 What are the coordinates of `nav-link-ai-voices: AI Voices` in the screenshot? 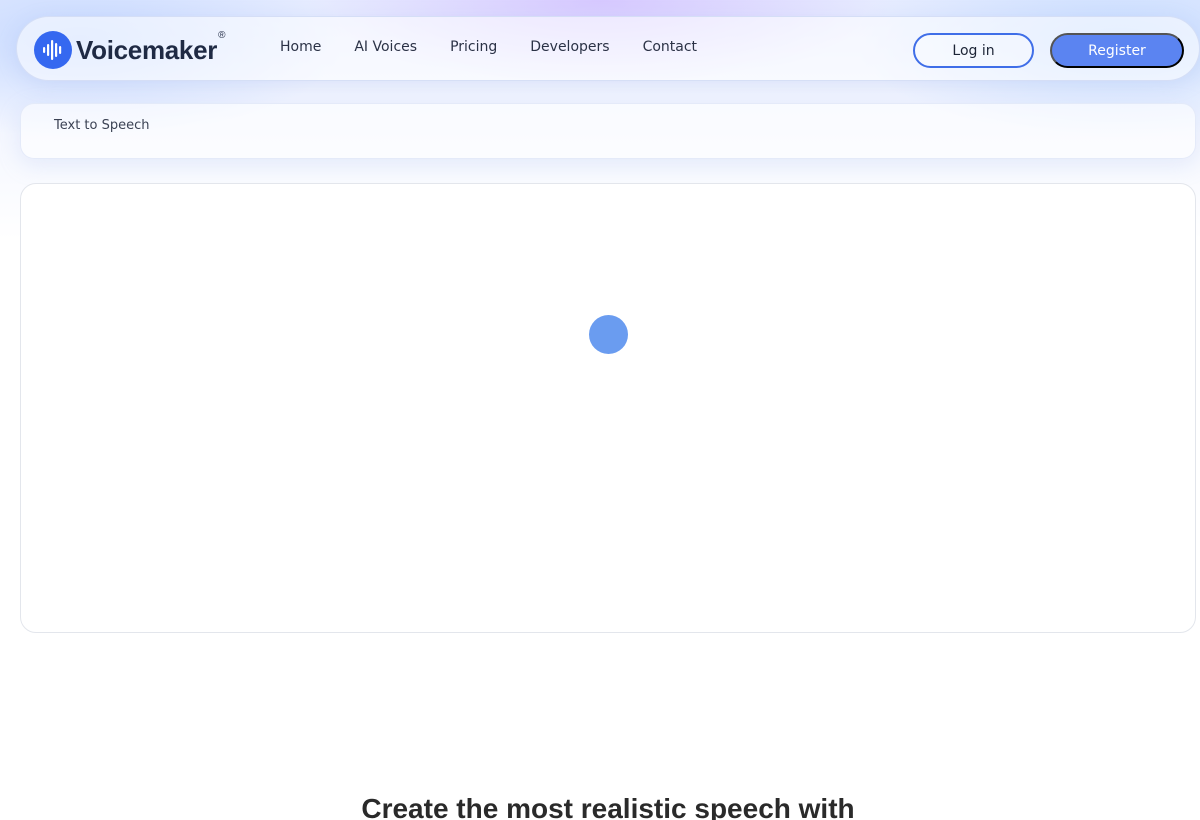 It's located at (385, 47).